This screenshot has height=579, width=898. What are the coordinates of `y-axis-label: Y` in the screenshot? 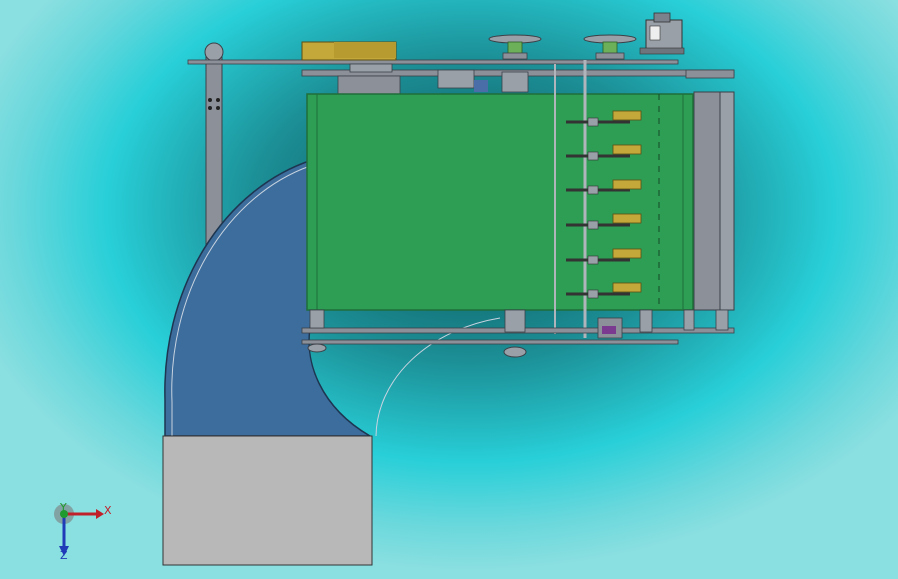 It's located at (63, 507).